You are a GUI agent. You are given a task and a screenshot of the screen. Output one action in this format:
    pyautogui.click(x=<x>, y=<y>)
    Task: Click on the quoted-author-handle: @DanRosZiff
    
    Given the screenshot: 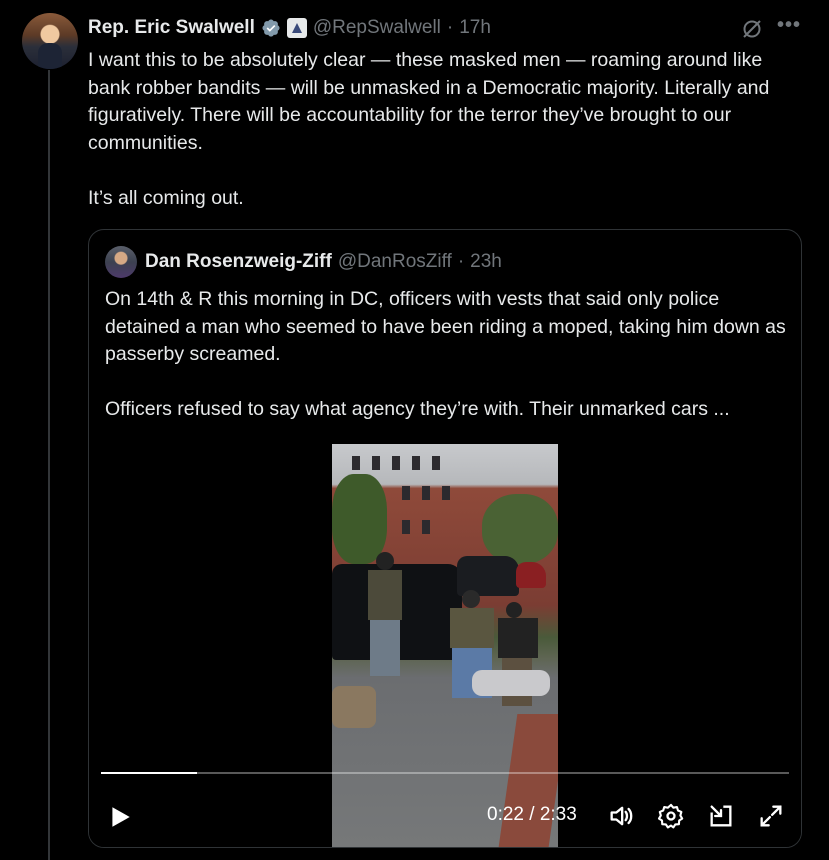 What is the action you would take?
    pyautogui.click(x=395, y=262)
    